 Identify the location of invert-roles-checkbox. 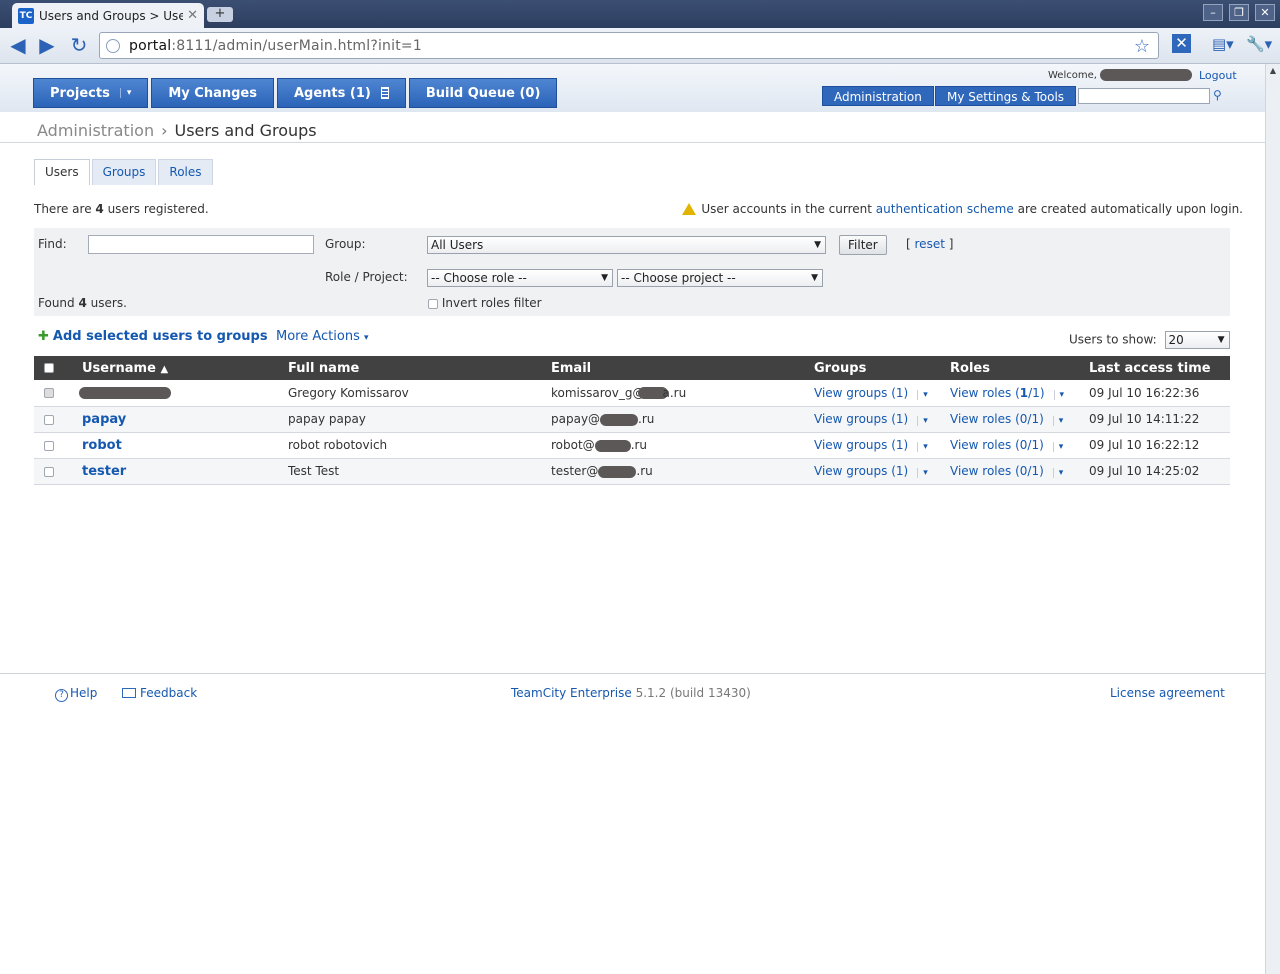
(433, 303).